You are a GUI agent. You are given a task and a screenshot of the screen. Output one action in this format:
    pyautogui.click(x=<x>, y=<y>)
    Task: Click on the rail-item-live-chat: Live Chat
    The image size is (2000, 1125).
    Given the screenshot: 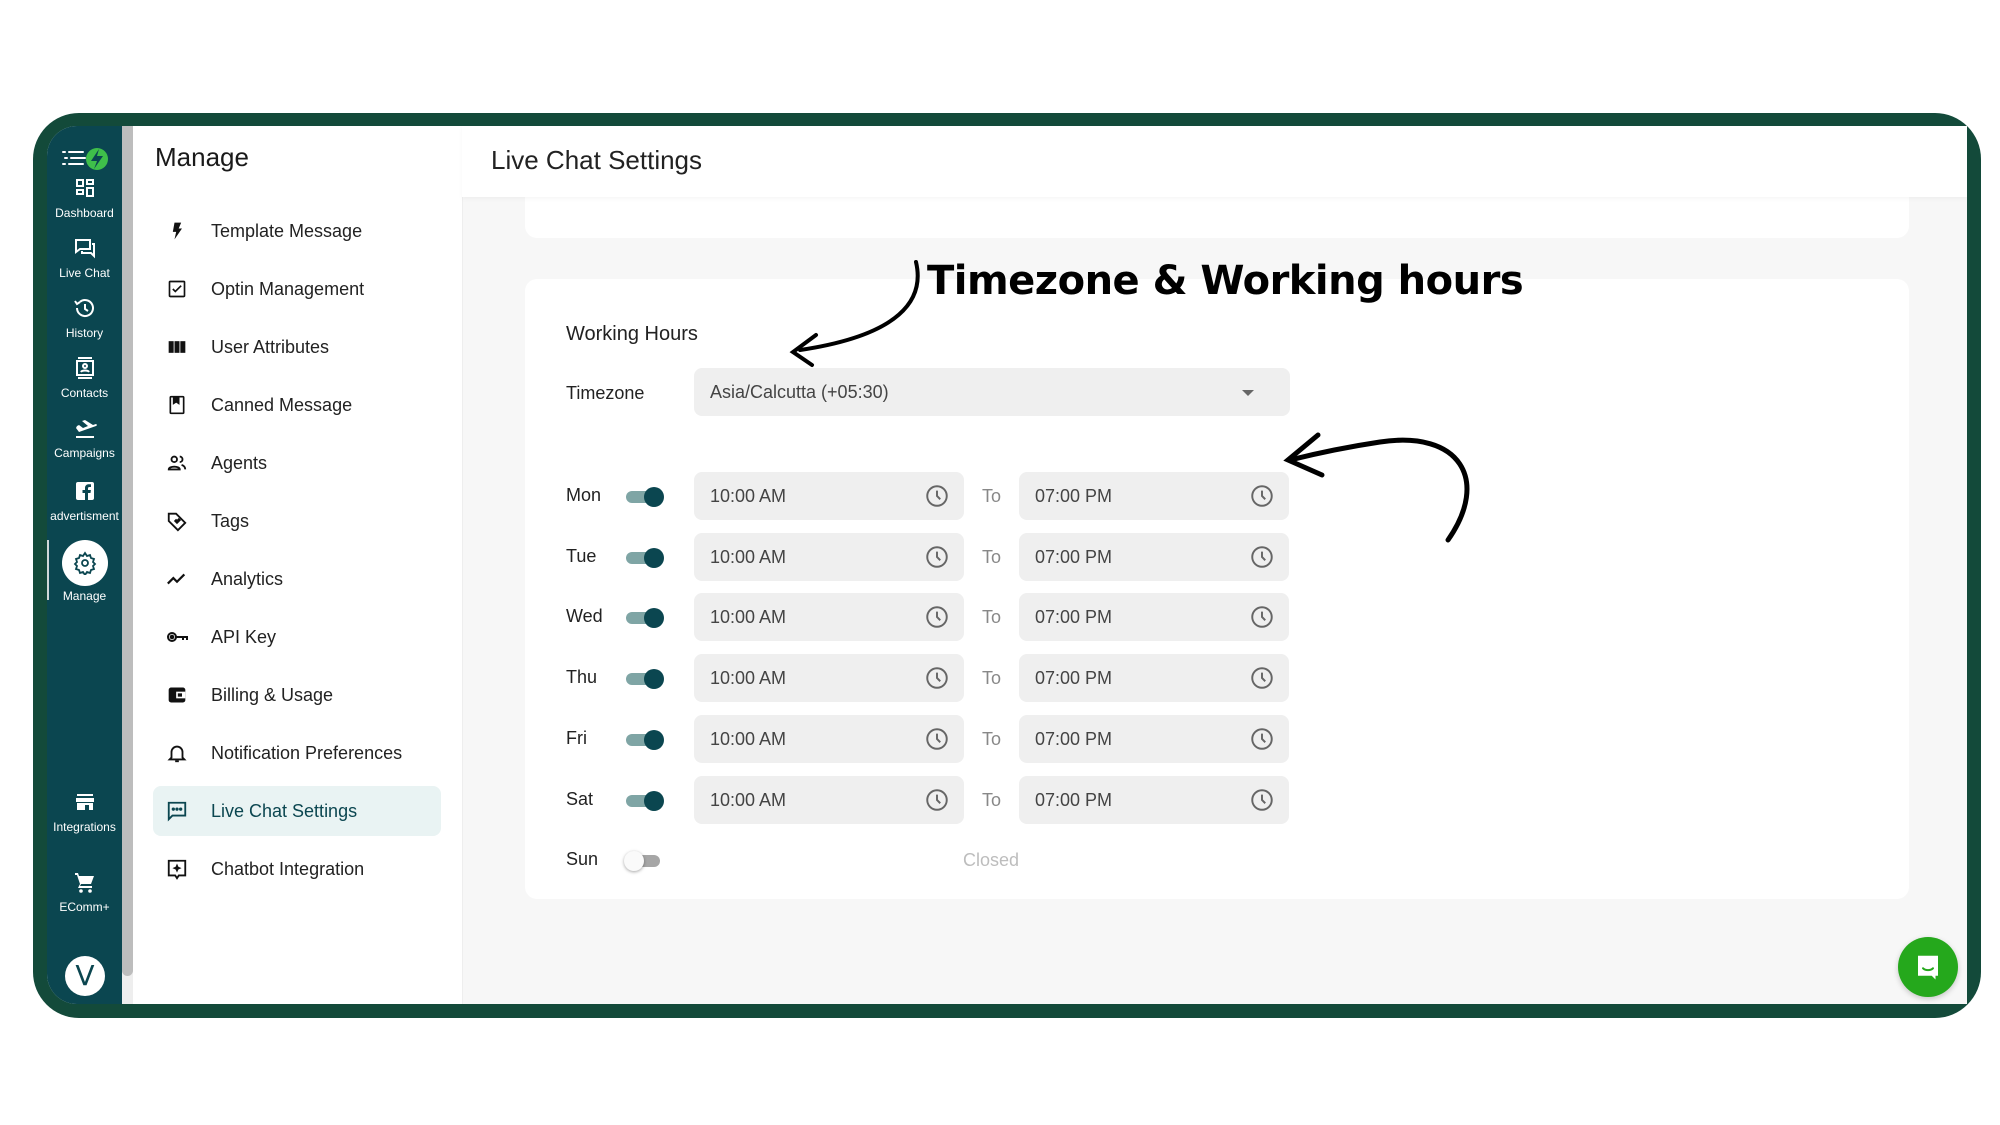 What is the action you would take?
    pyautogui.click(x=84, y=258)
    